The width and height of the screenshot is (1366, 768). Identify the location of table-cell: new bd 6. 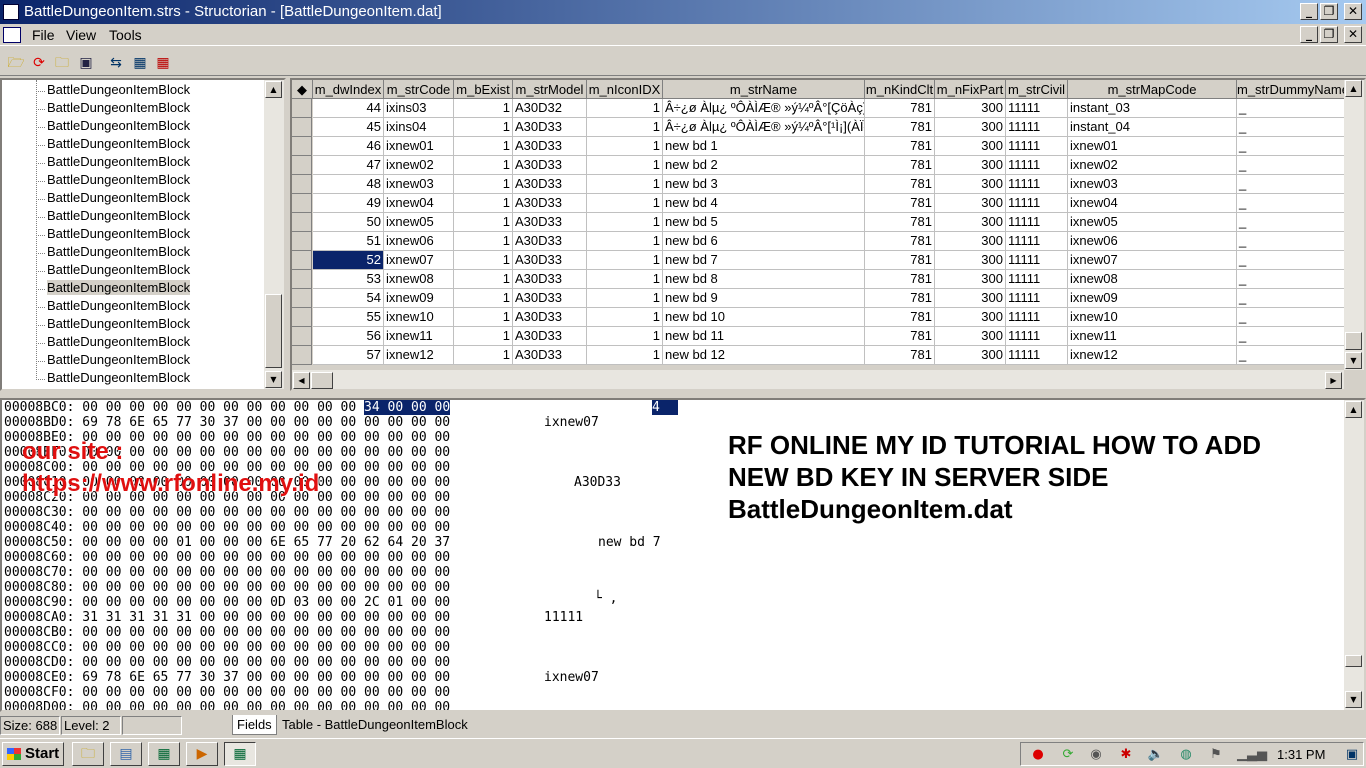
(764, 241).